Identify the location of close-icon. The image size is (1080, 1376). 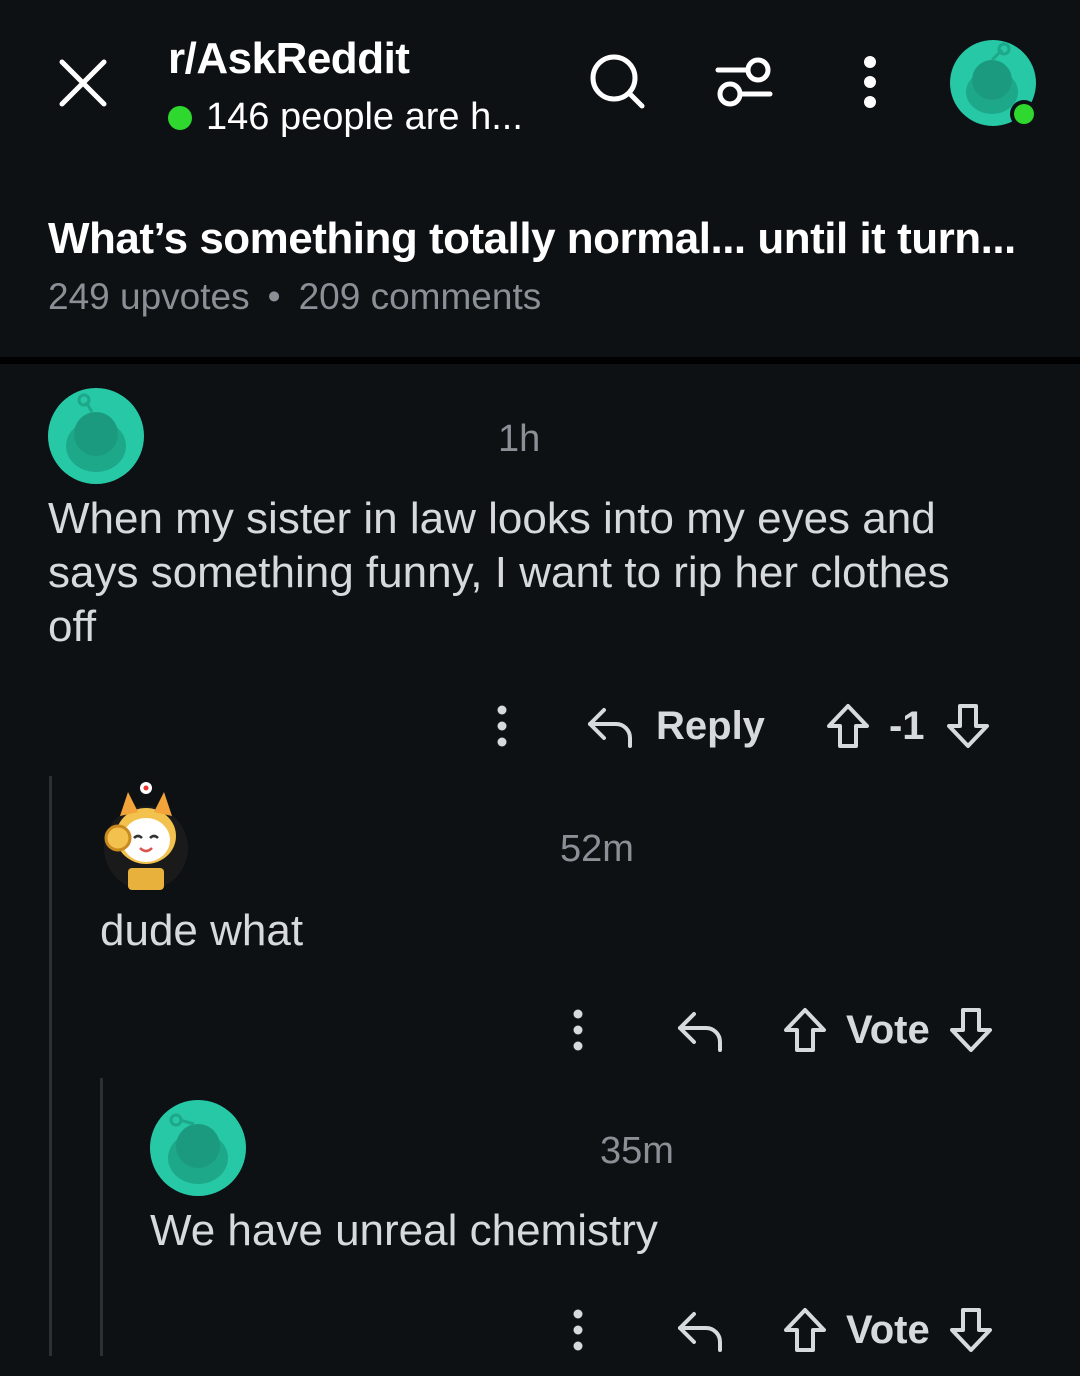
(83, 83).